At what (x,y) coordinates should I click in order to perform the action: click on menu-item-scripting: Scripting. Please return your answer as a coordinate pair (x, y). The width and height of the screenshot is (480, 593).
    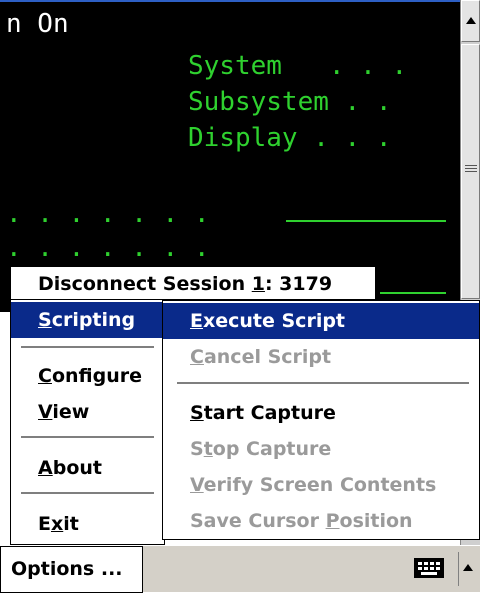
    Looking at the image, I should click on (87, 320).